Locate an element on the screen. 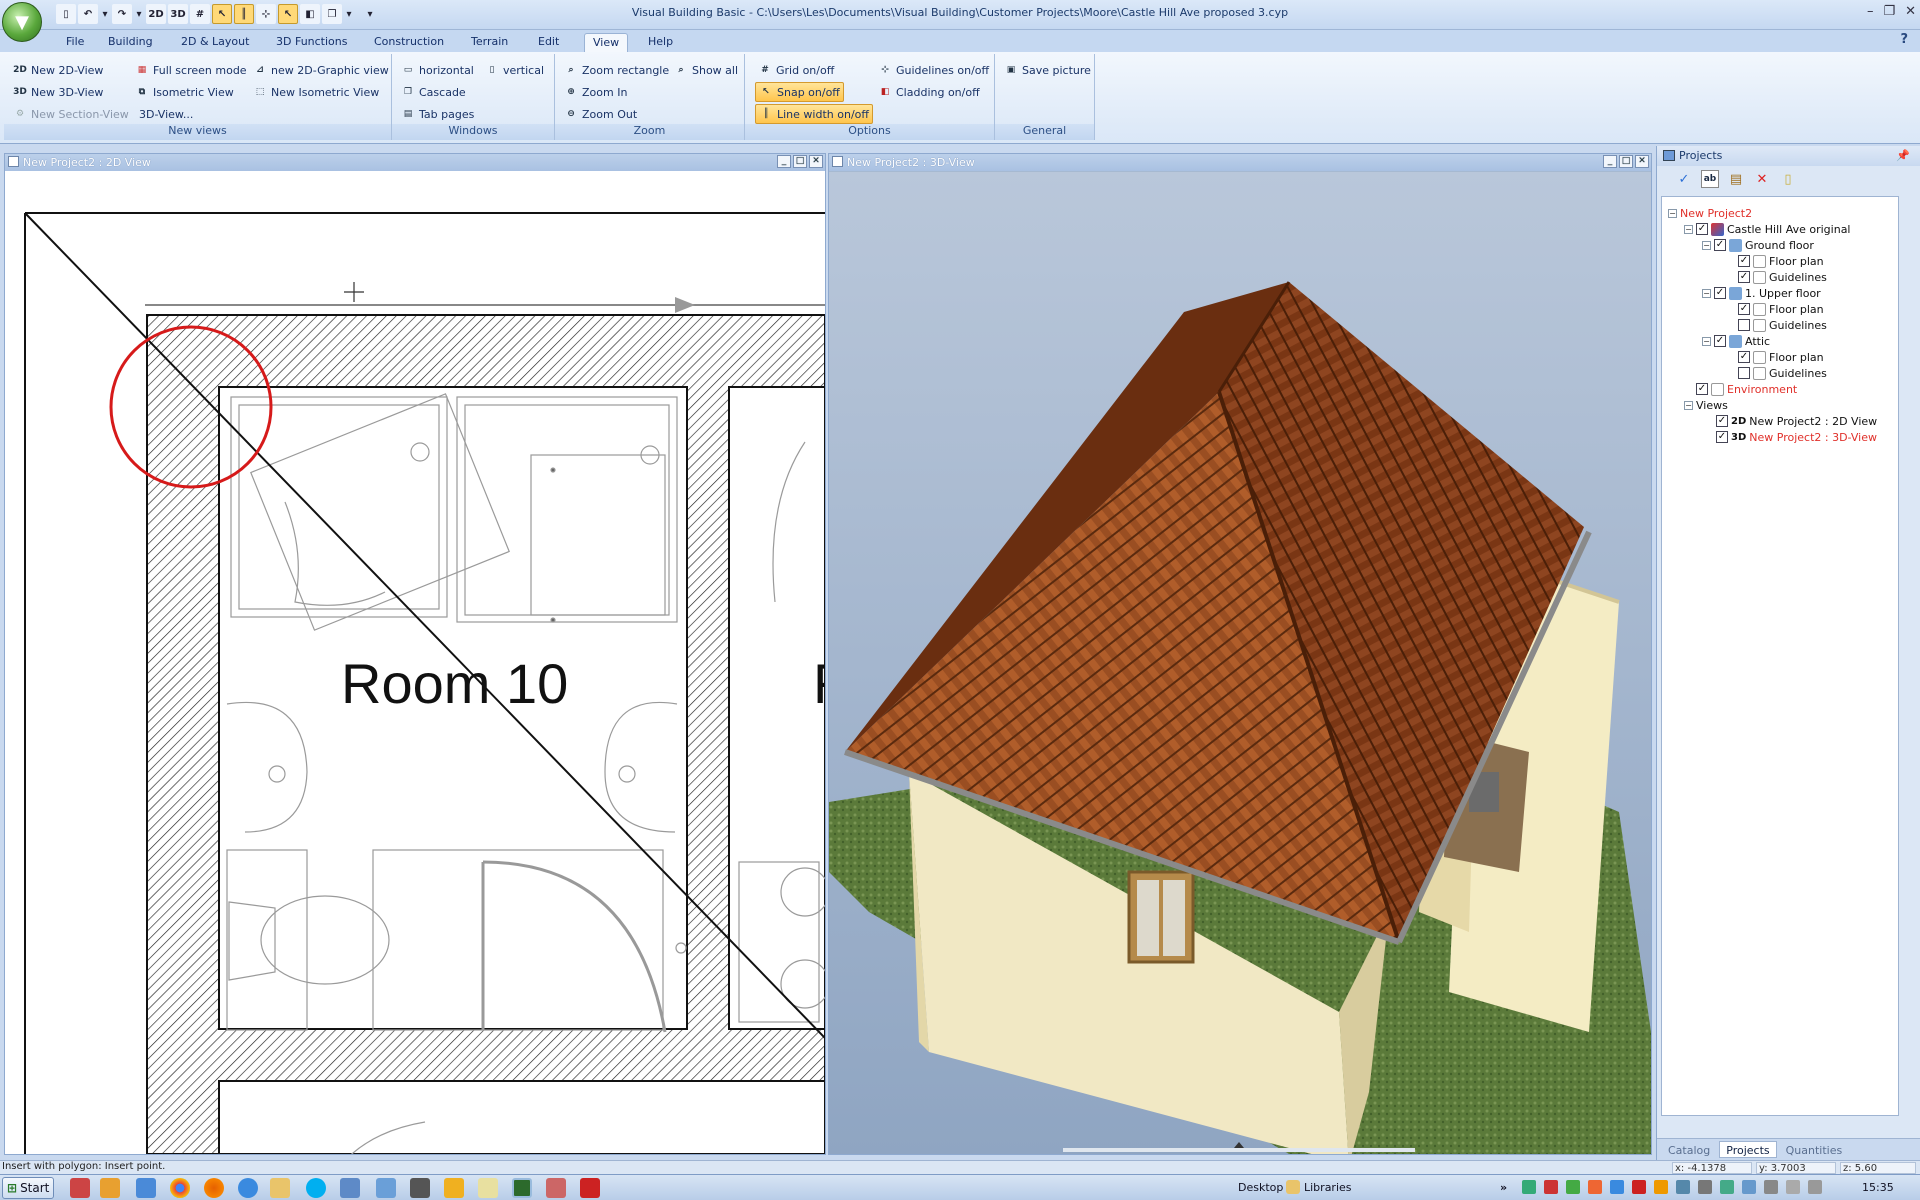 This screenshot has width=1920, height=1200. cascade-button: ❐ Cascade is located at coordinates (433, 92).